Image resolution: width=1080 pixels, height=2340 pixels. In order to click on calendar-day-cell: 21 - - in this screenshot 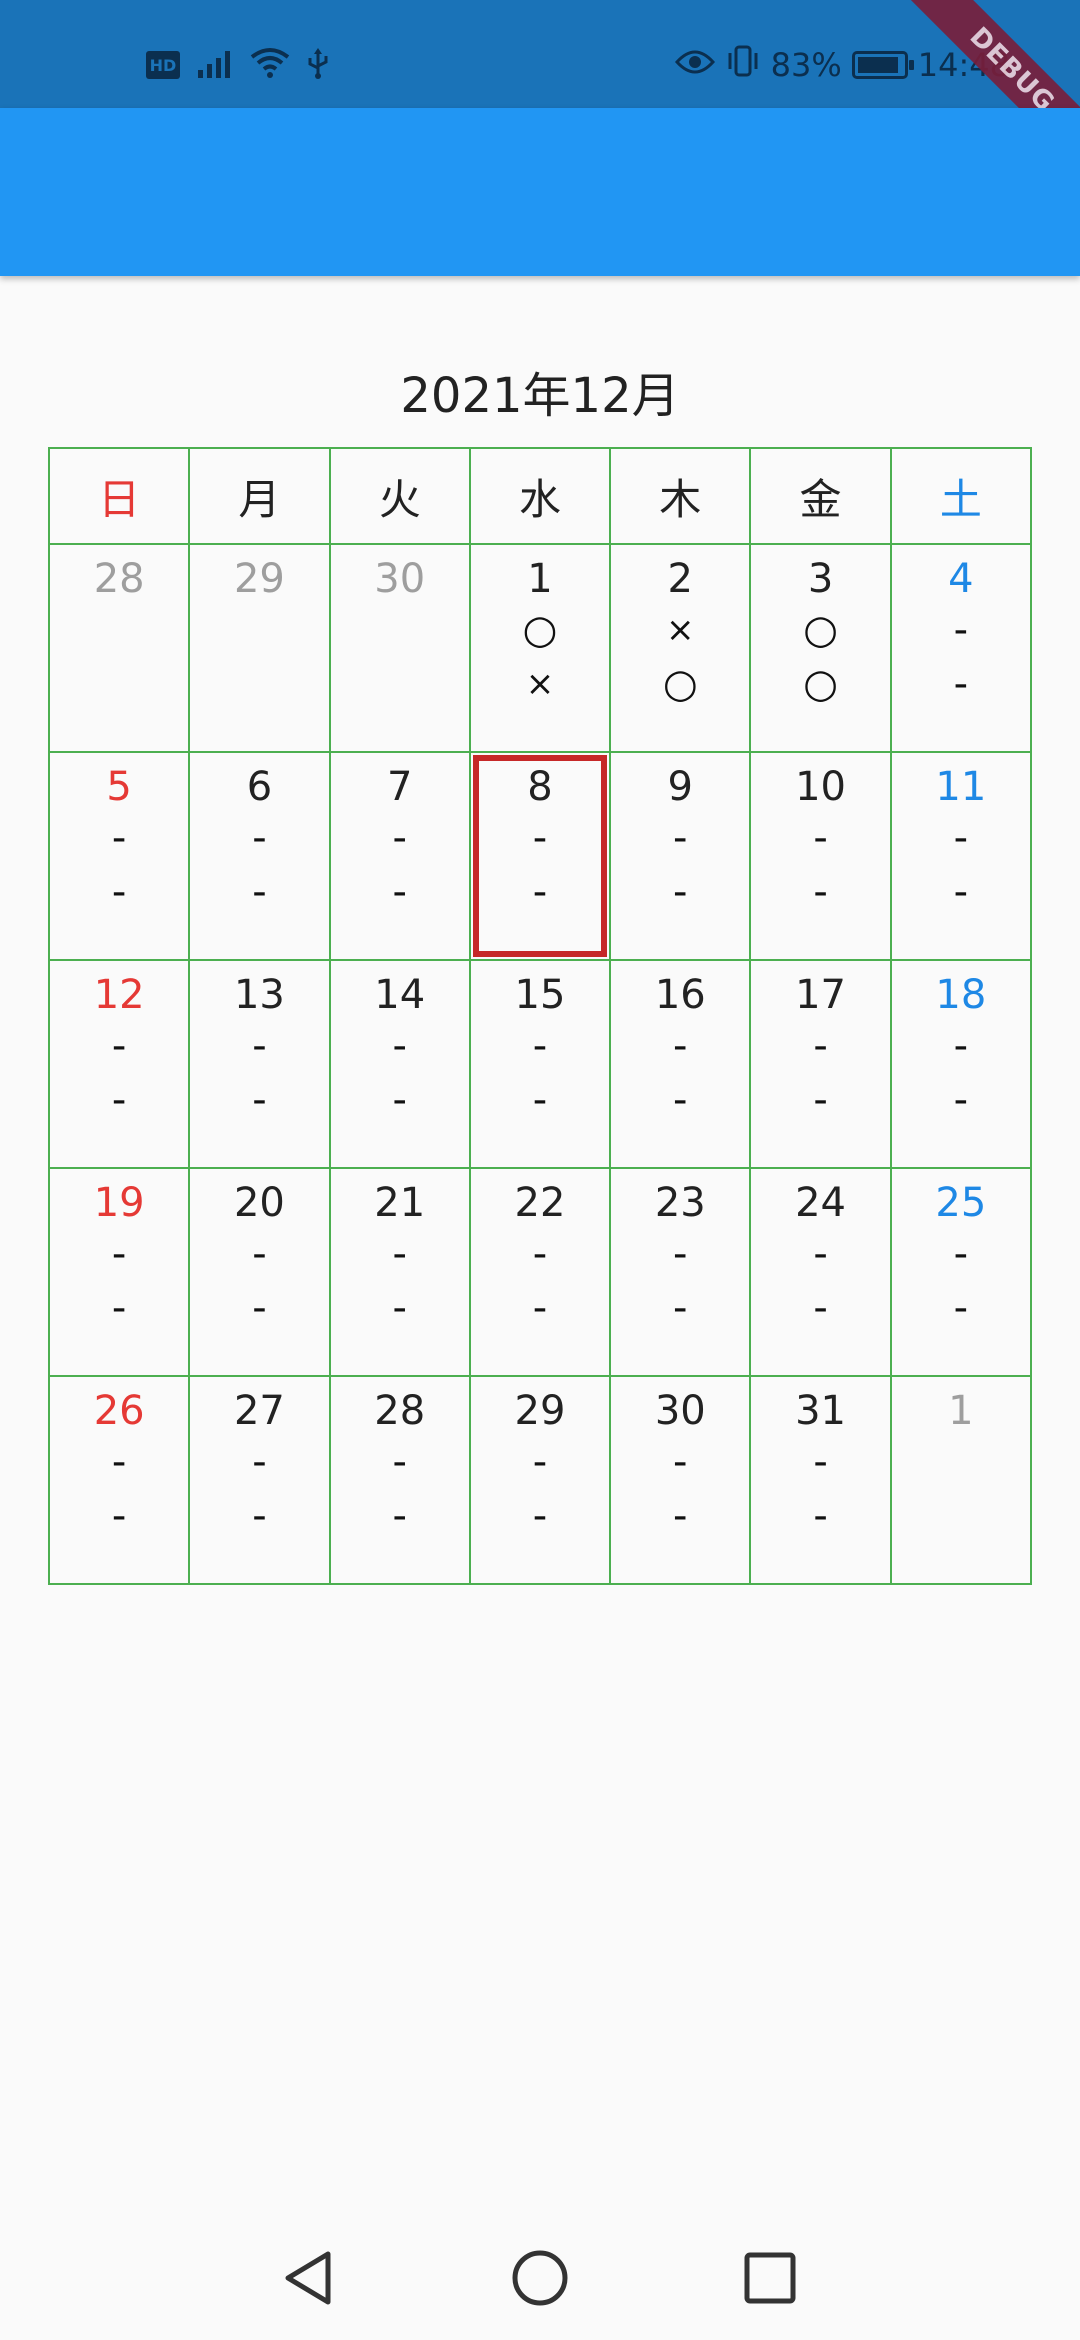, I will do `click(399, 1272)`.